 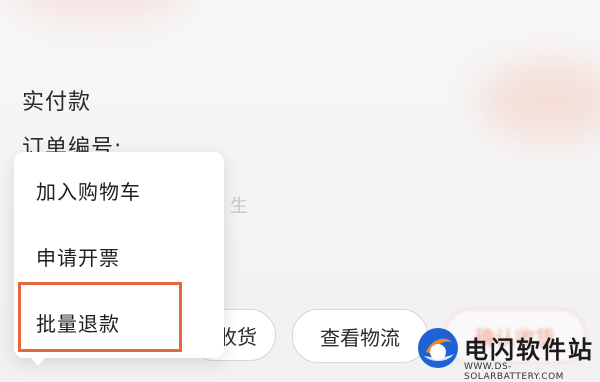 What do you see at coordinates (100, 10) in the screenshot?
I see `blurred-header` at bounding box center [100, 10].